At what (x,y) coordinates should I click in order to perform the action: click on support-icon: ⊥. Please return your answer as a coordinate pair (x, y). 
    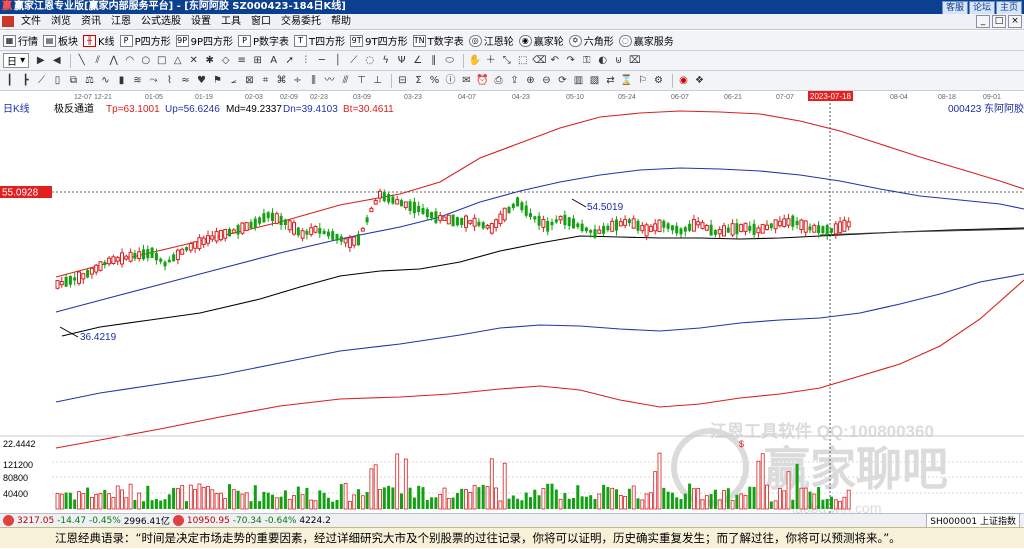
    Looking at the image, I should click on (377, 80).